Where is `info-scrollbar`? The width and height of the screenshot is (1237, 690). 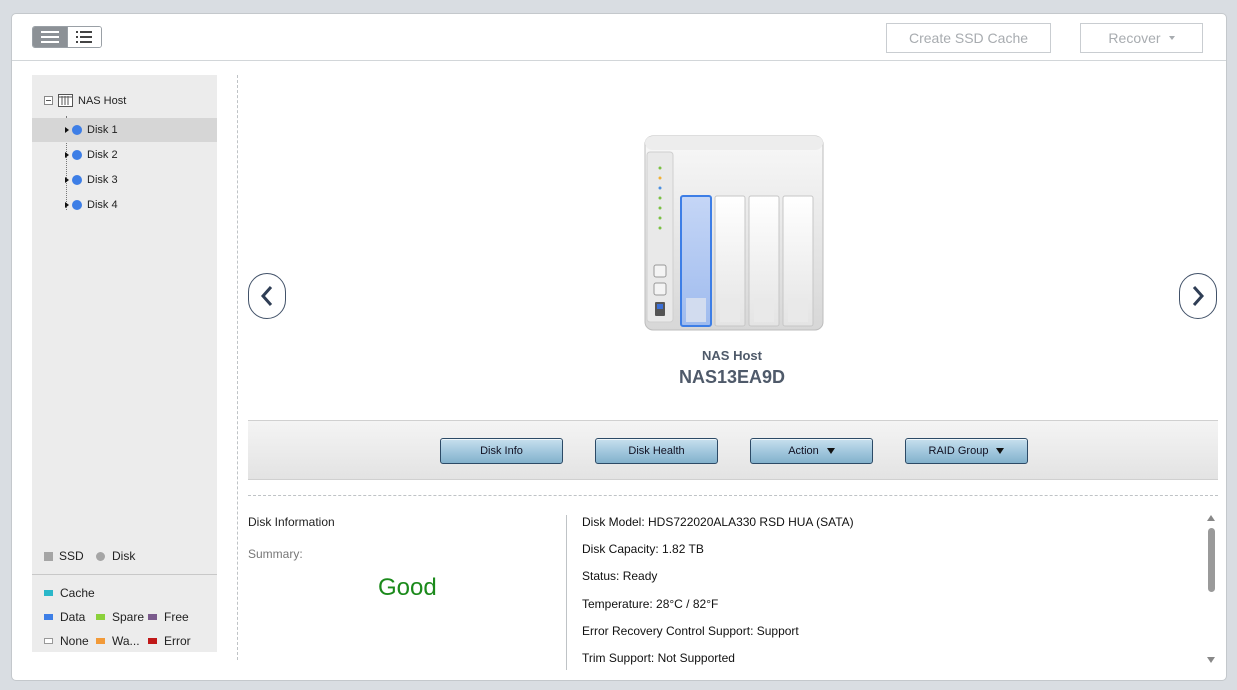 info-scrollbar is located at coordinates (1211, 590).